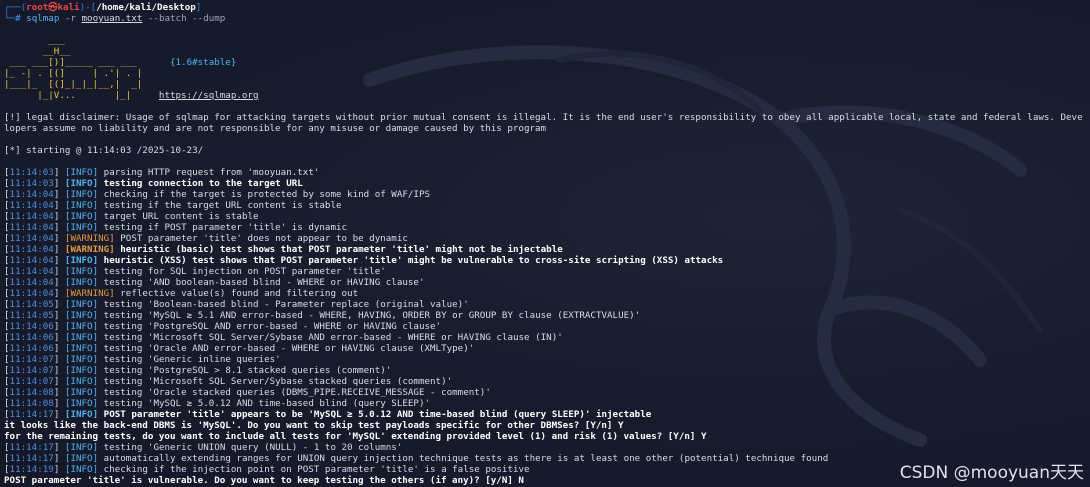  Describe the element at coordinates (73, 84) in the screenshot. I see `logo-line: |___|_ [(]_|_|_|__,| _|` at that location.